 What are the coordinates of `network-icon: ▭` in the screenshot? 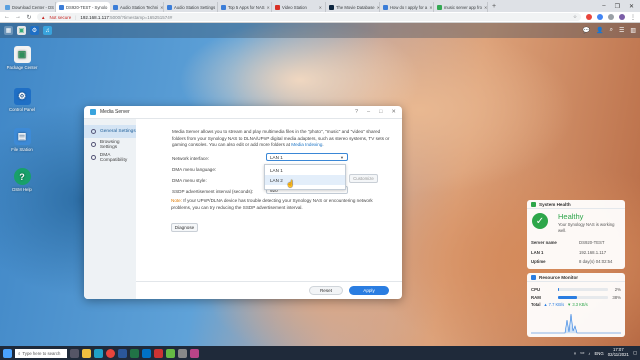 It's located at (582, 353).